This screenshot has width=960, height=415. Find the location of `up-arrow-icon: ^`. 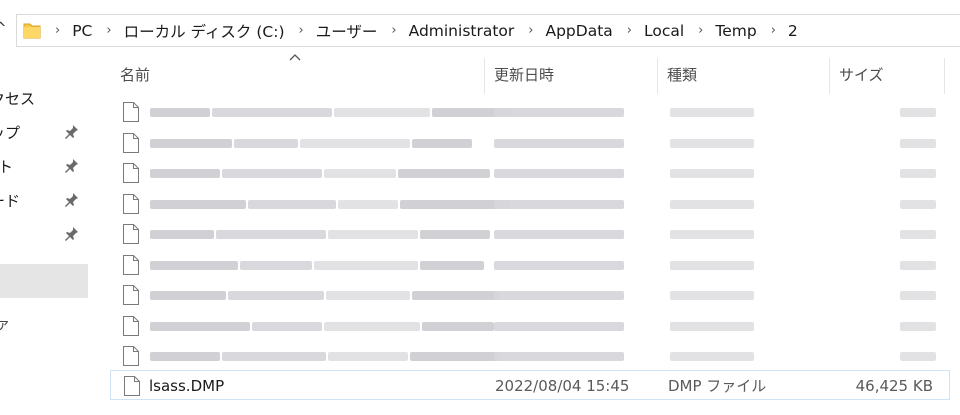

up-arrow-icon: ^ is located at coordinates (6, 28).